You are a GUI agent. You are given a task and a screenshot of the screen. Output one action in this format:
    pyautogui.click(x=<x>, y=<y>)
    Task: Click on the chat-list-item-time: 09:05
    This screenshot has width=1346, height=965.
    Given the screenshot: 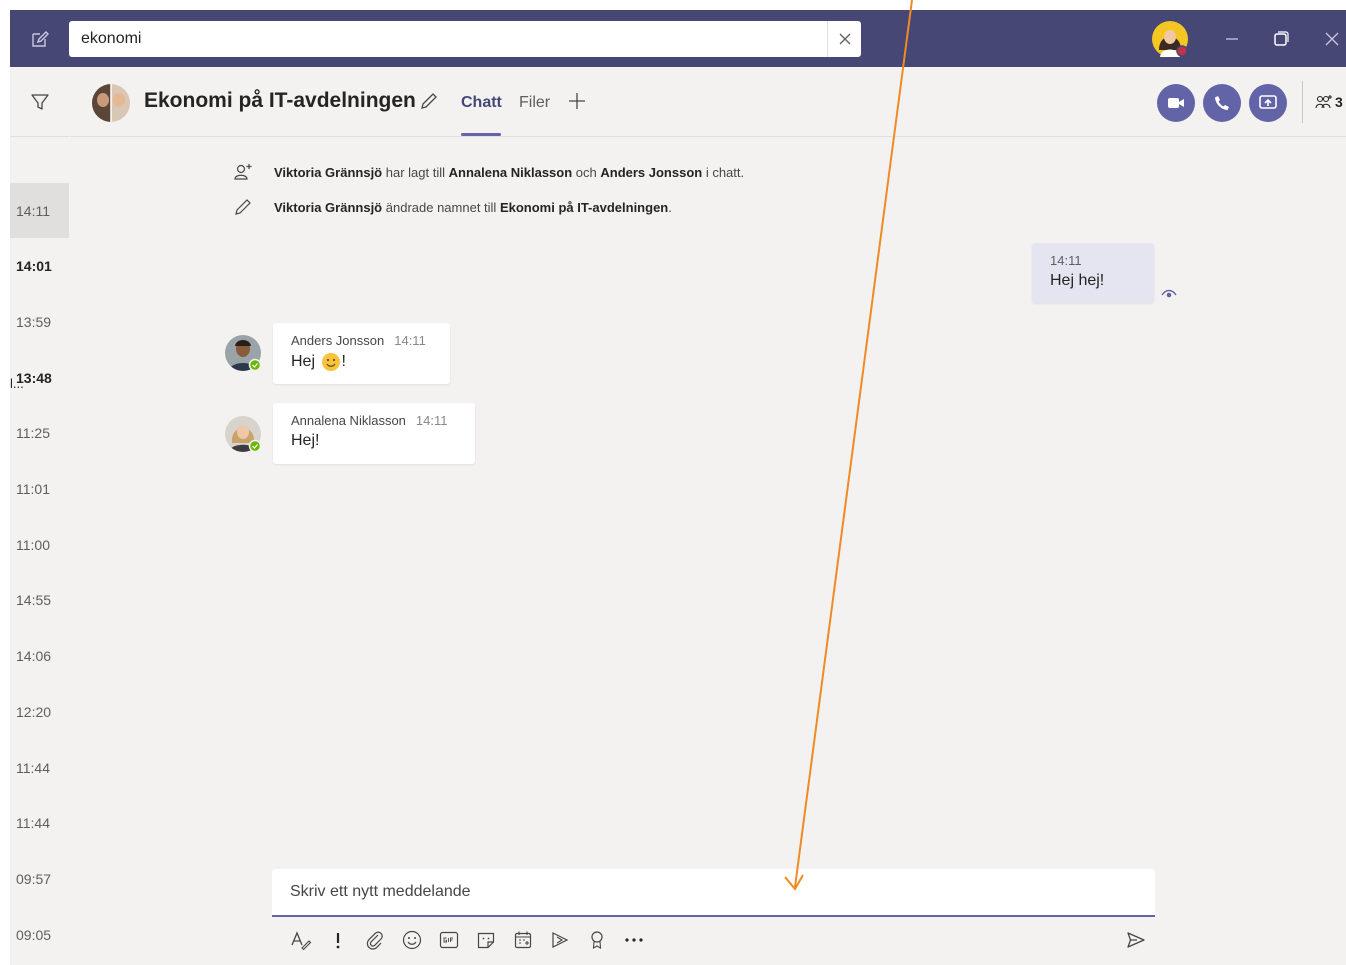 What is the action you would take?
    pyautogui.click(x=39, y=934)
    